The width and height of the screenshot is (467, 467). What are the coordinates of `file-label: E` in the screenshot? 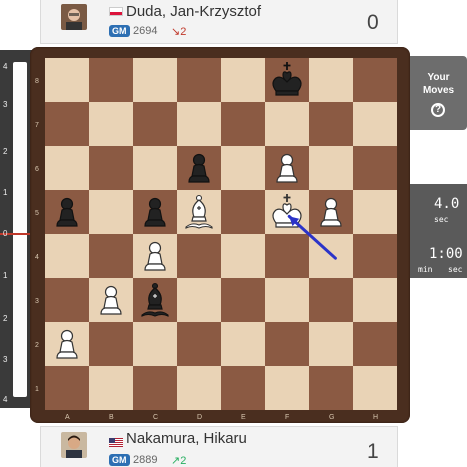 It's located at (243, 417).